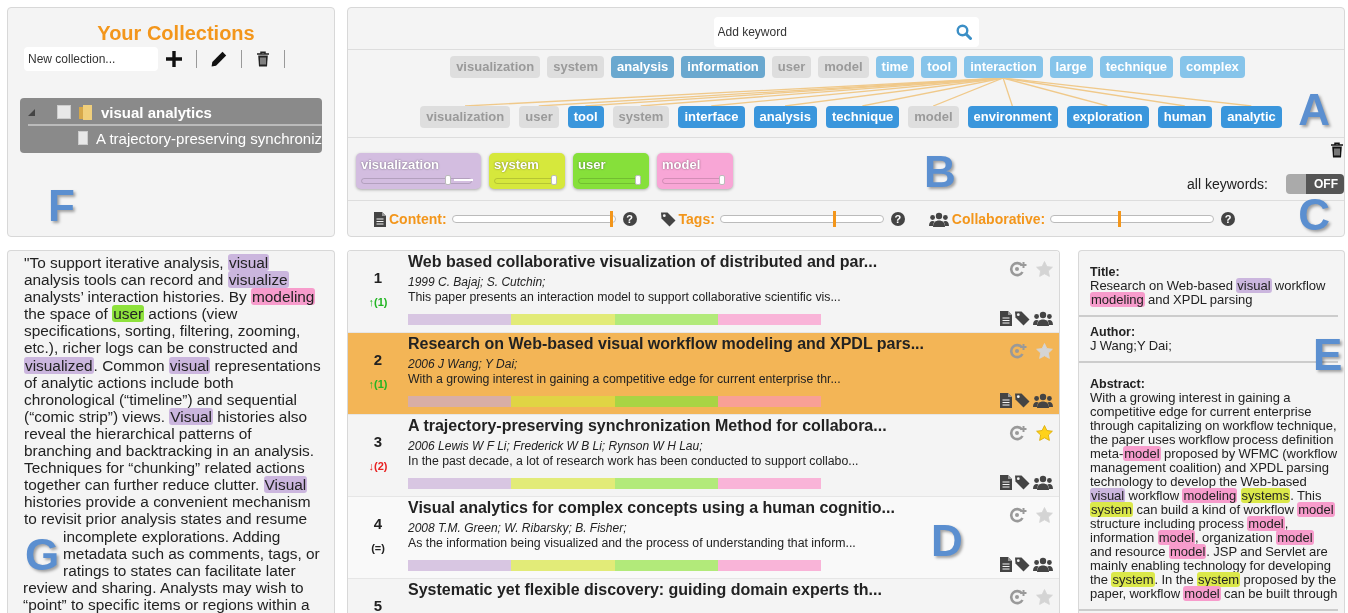  Describe the element at coordinates (61, 206) in the screenshot. I see `panel-label: F` at that location.